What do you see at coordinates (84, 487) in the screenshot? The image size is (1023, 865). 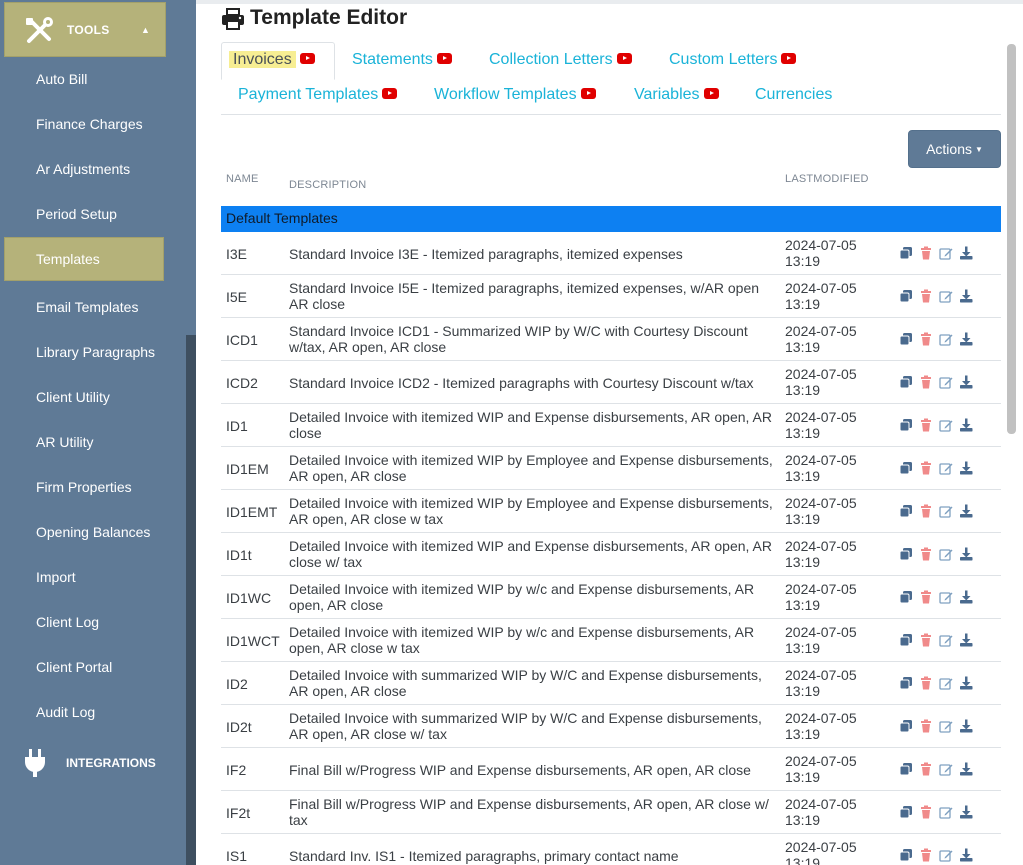 I see `sidebar-item-firm-properties: Firm Properties` at bounding box center [84, 487].